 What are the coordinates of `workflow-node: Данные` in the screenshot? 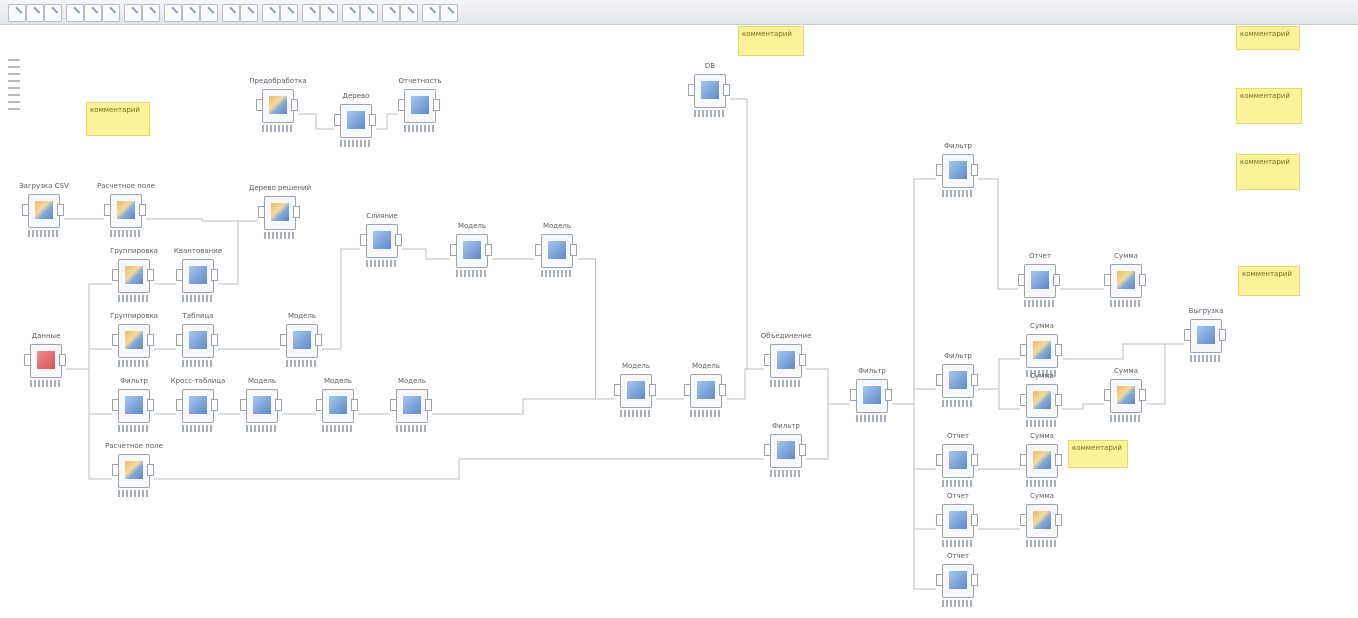 It's located at (46, 365).